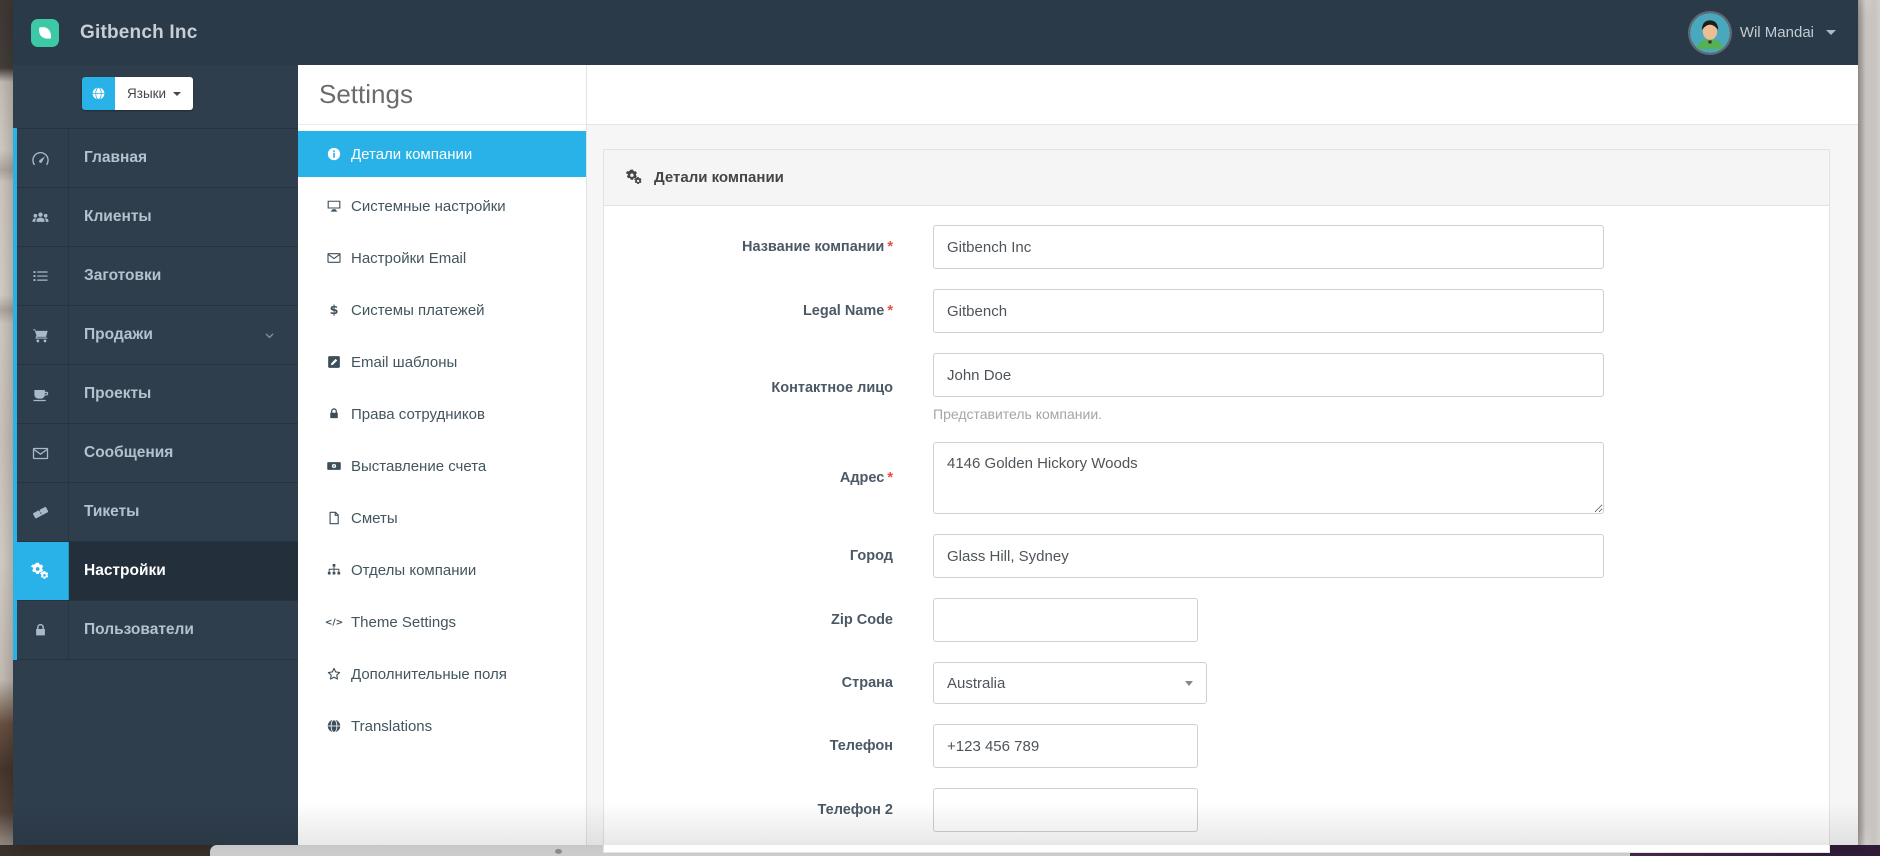  I want to click on settings-menu-item-custom-fields: Дополнительные поля, so click(442, 674).